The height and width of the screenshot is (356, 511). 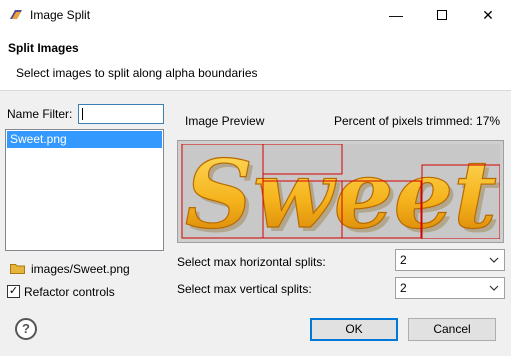 I want to click on title-bar: Image Split — ✕, so click(x=255, y=15).